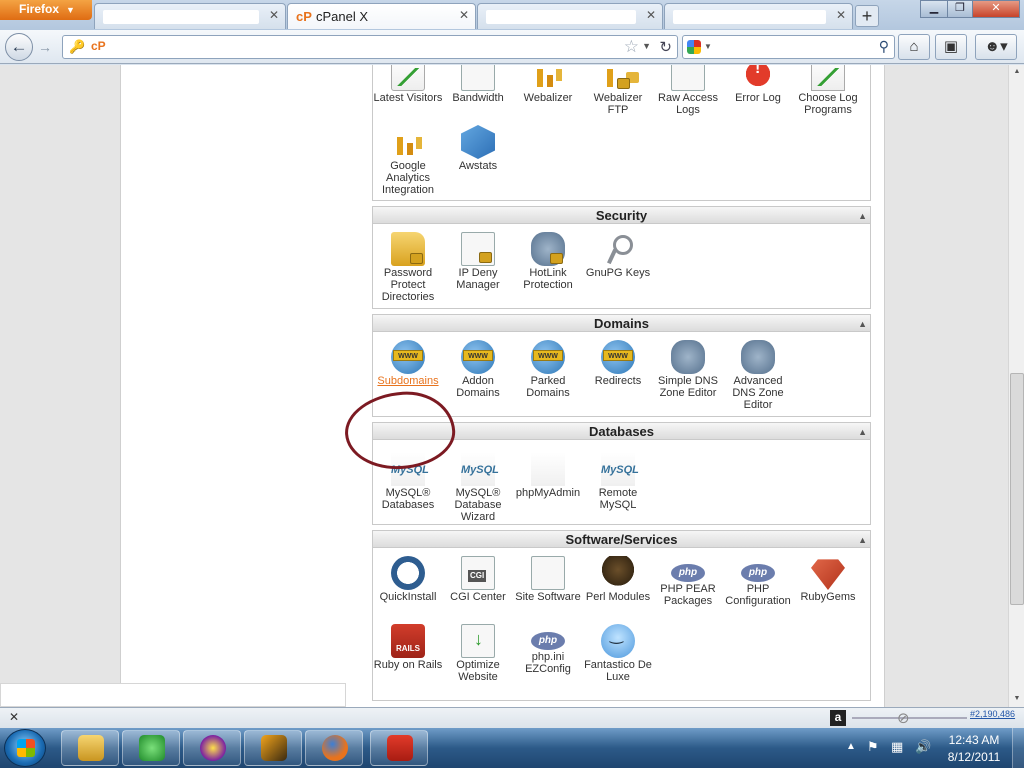  I want to click on fantastico-item: Fantastico De Luxe, so click(618, 653).